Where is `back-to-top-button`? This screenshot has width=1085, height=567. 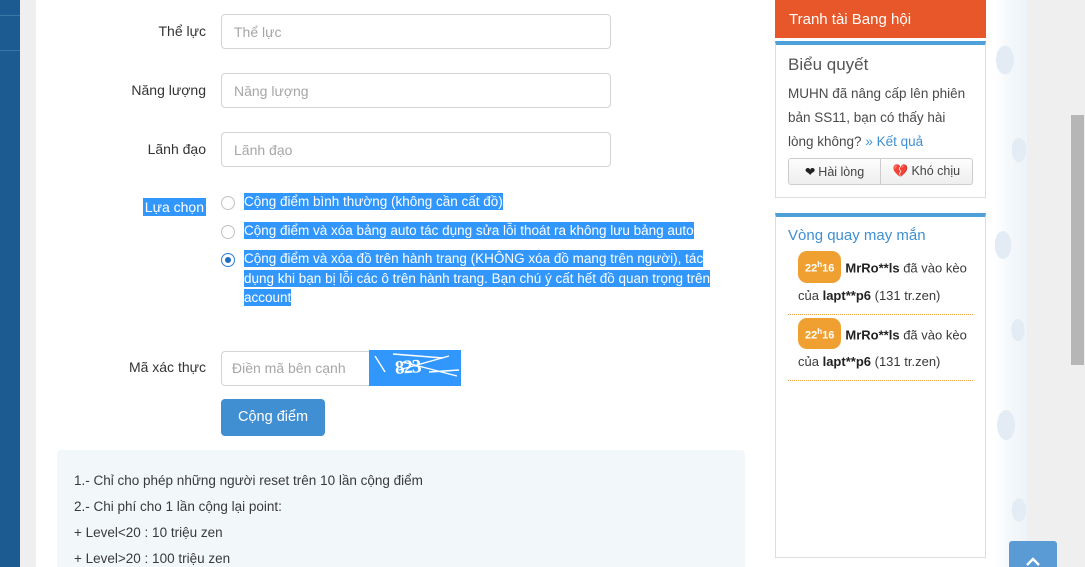
back-to-top-button is located at coordinates (1033, 554).